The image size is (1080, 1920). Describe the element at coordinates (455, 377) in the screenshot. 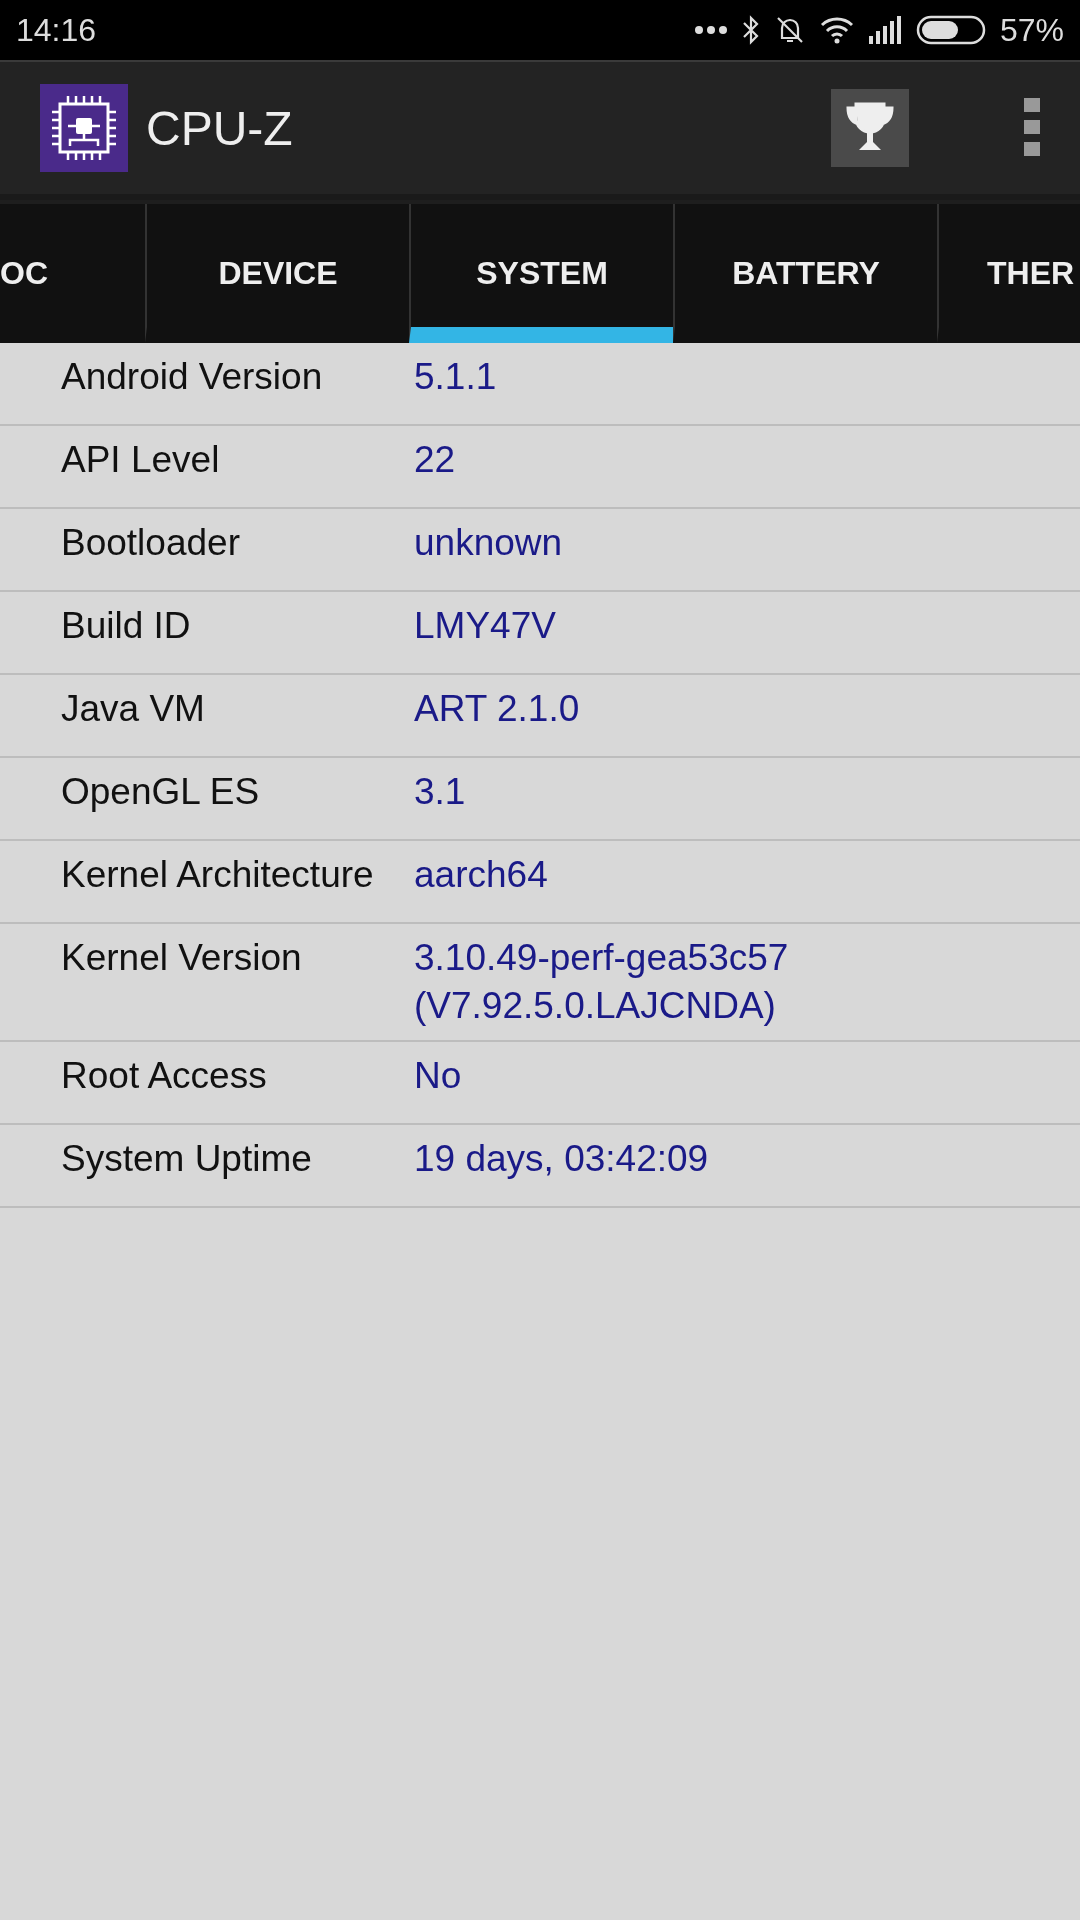

I see `property-value: 5.1.1` at that location.